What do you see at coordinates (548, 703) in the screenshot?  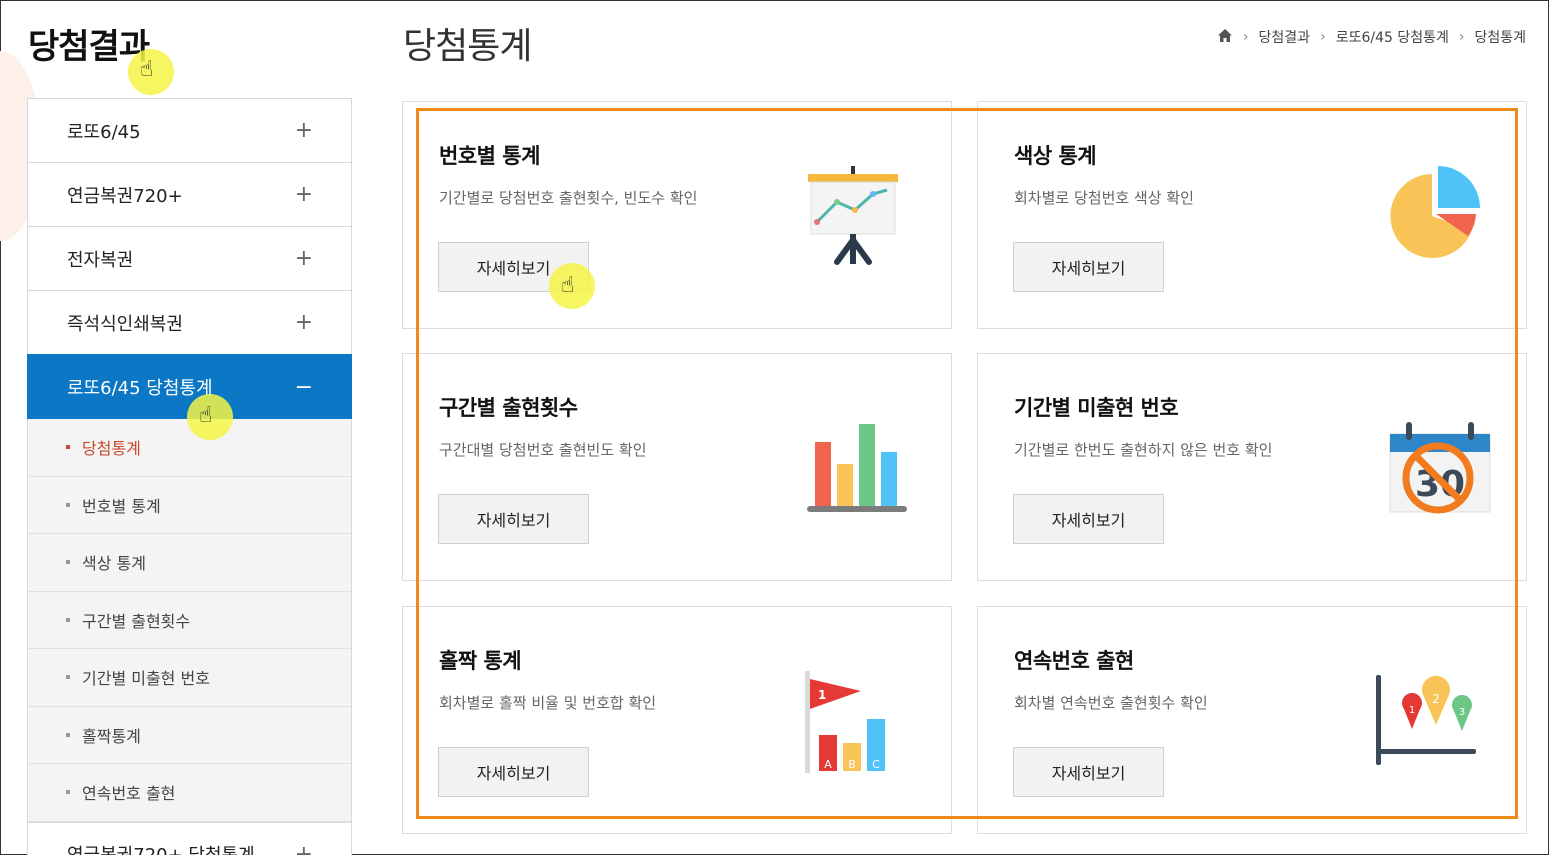 I see `card-description: 회차별로 홀짝 비율 및 번호합 확인` at bounding box center [548, 703].